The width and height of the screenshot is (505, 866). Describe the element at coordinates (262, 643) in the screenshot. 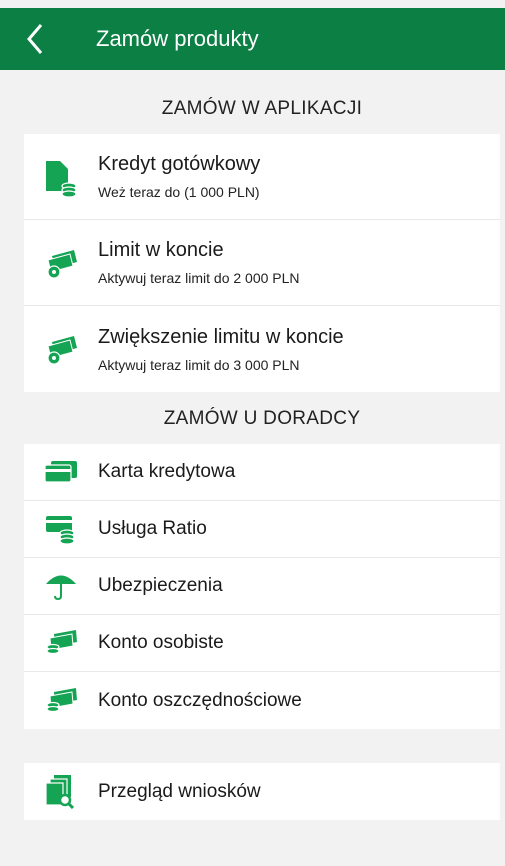

I see `list-item-konto-osobiste: Konto osobiste` at that location.